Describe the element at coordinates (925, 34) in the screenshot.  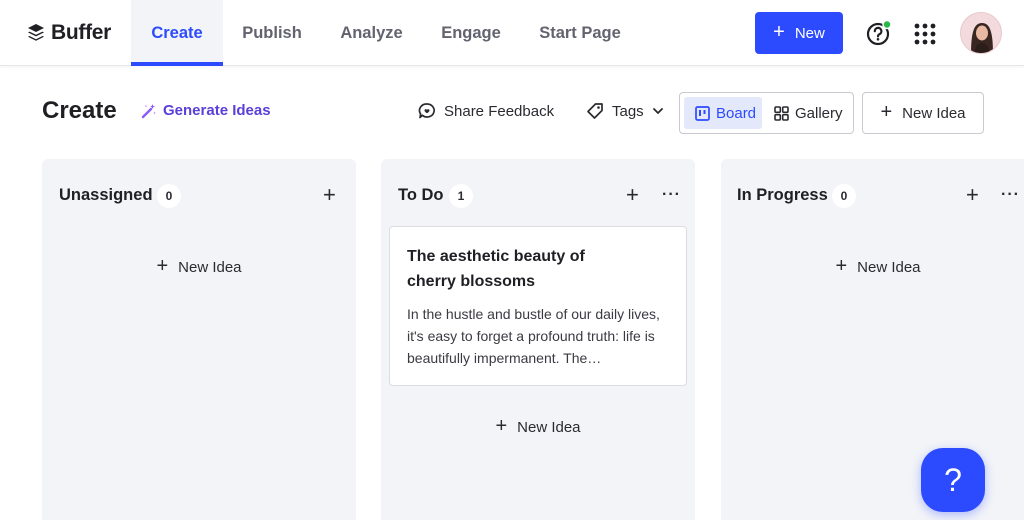
I see `apps-grid-icon` at that location.